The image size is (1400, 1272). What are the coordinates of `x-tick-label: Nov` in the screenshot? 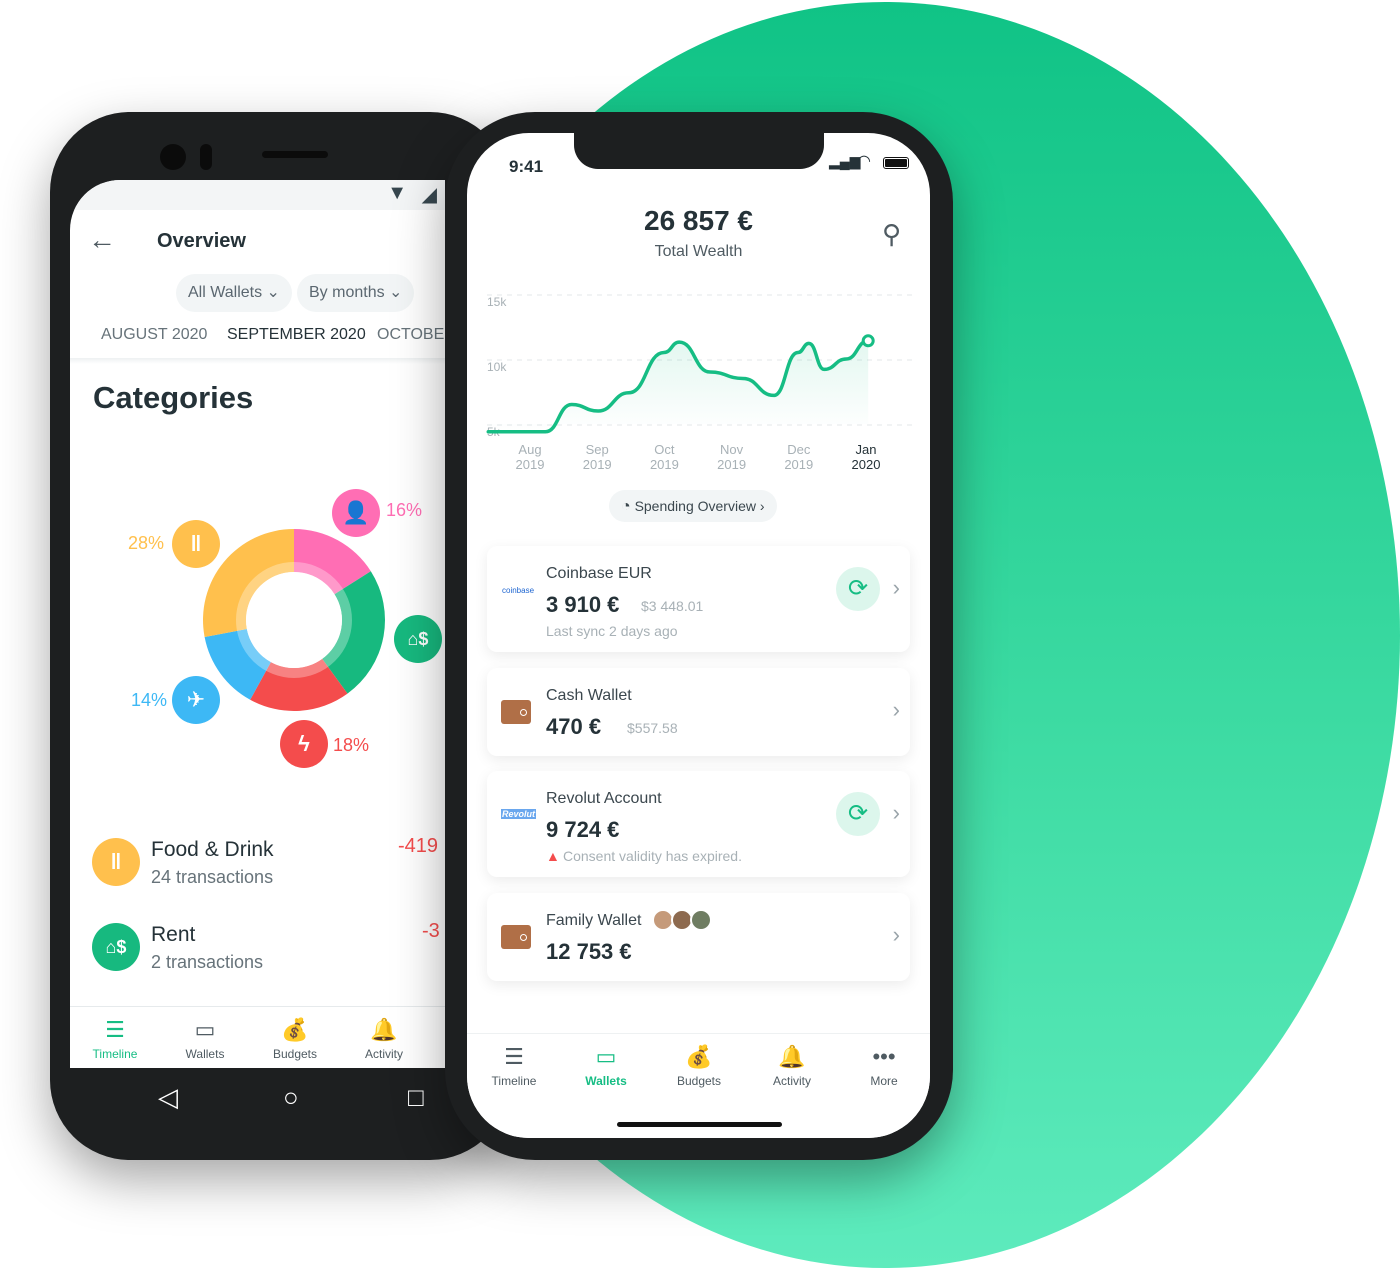 It's located at (732, 449).